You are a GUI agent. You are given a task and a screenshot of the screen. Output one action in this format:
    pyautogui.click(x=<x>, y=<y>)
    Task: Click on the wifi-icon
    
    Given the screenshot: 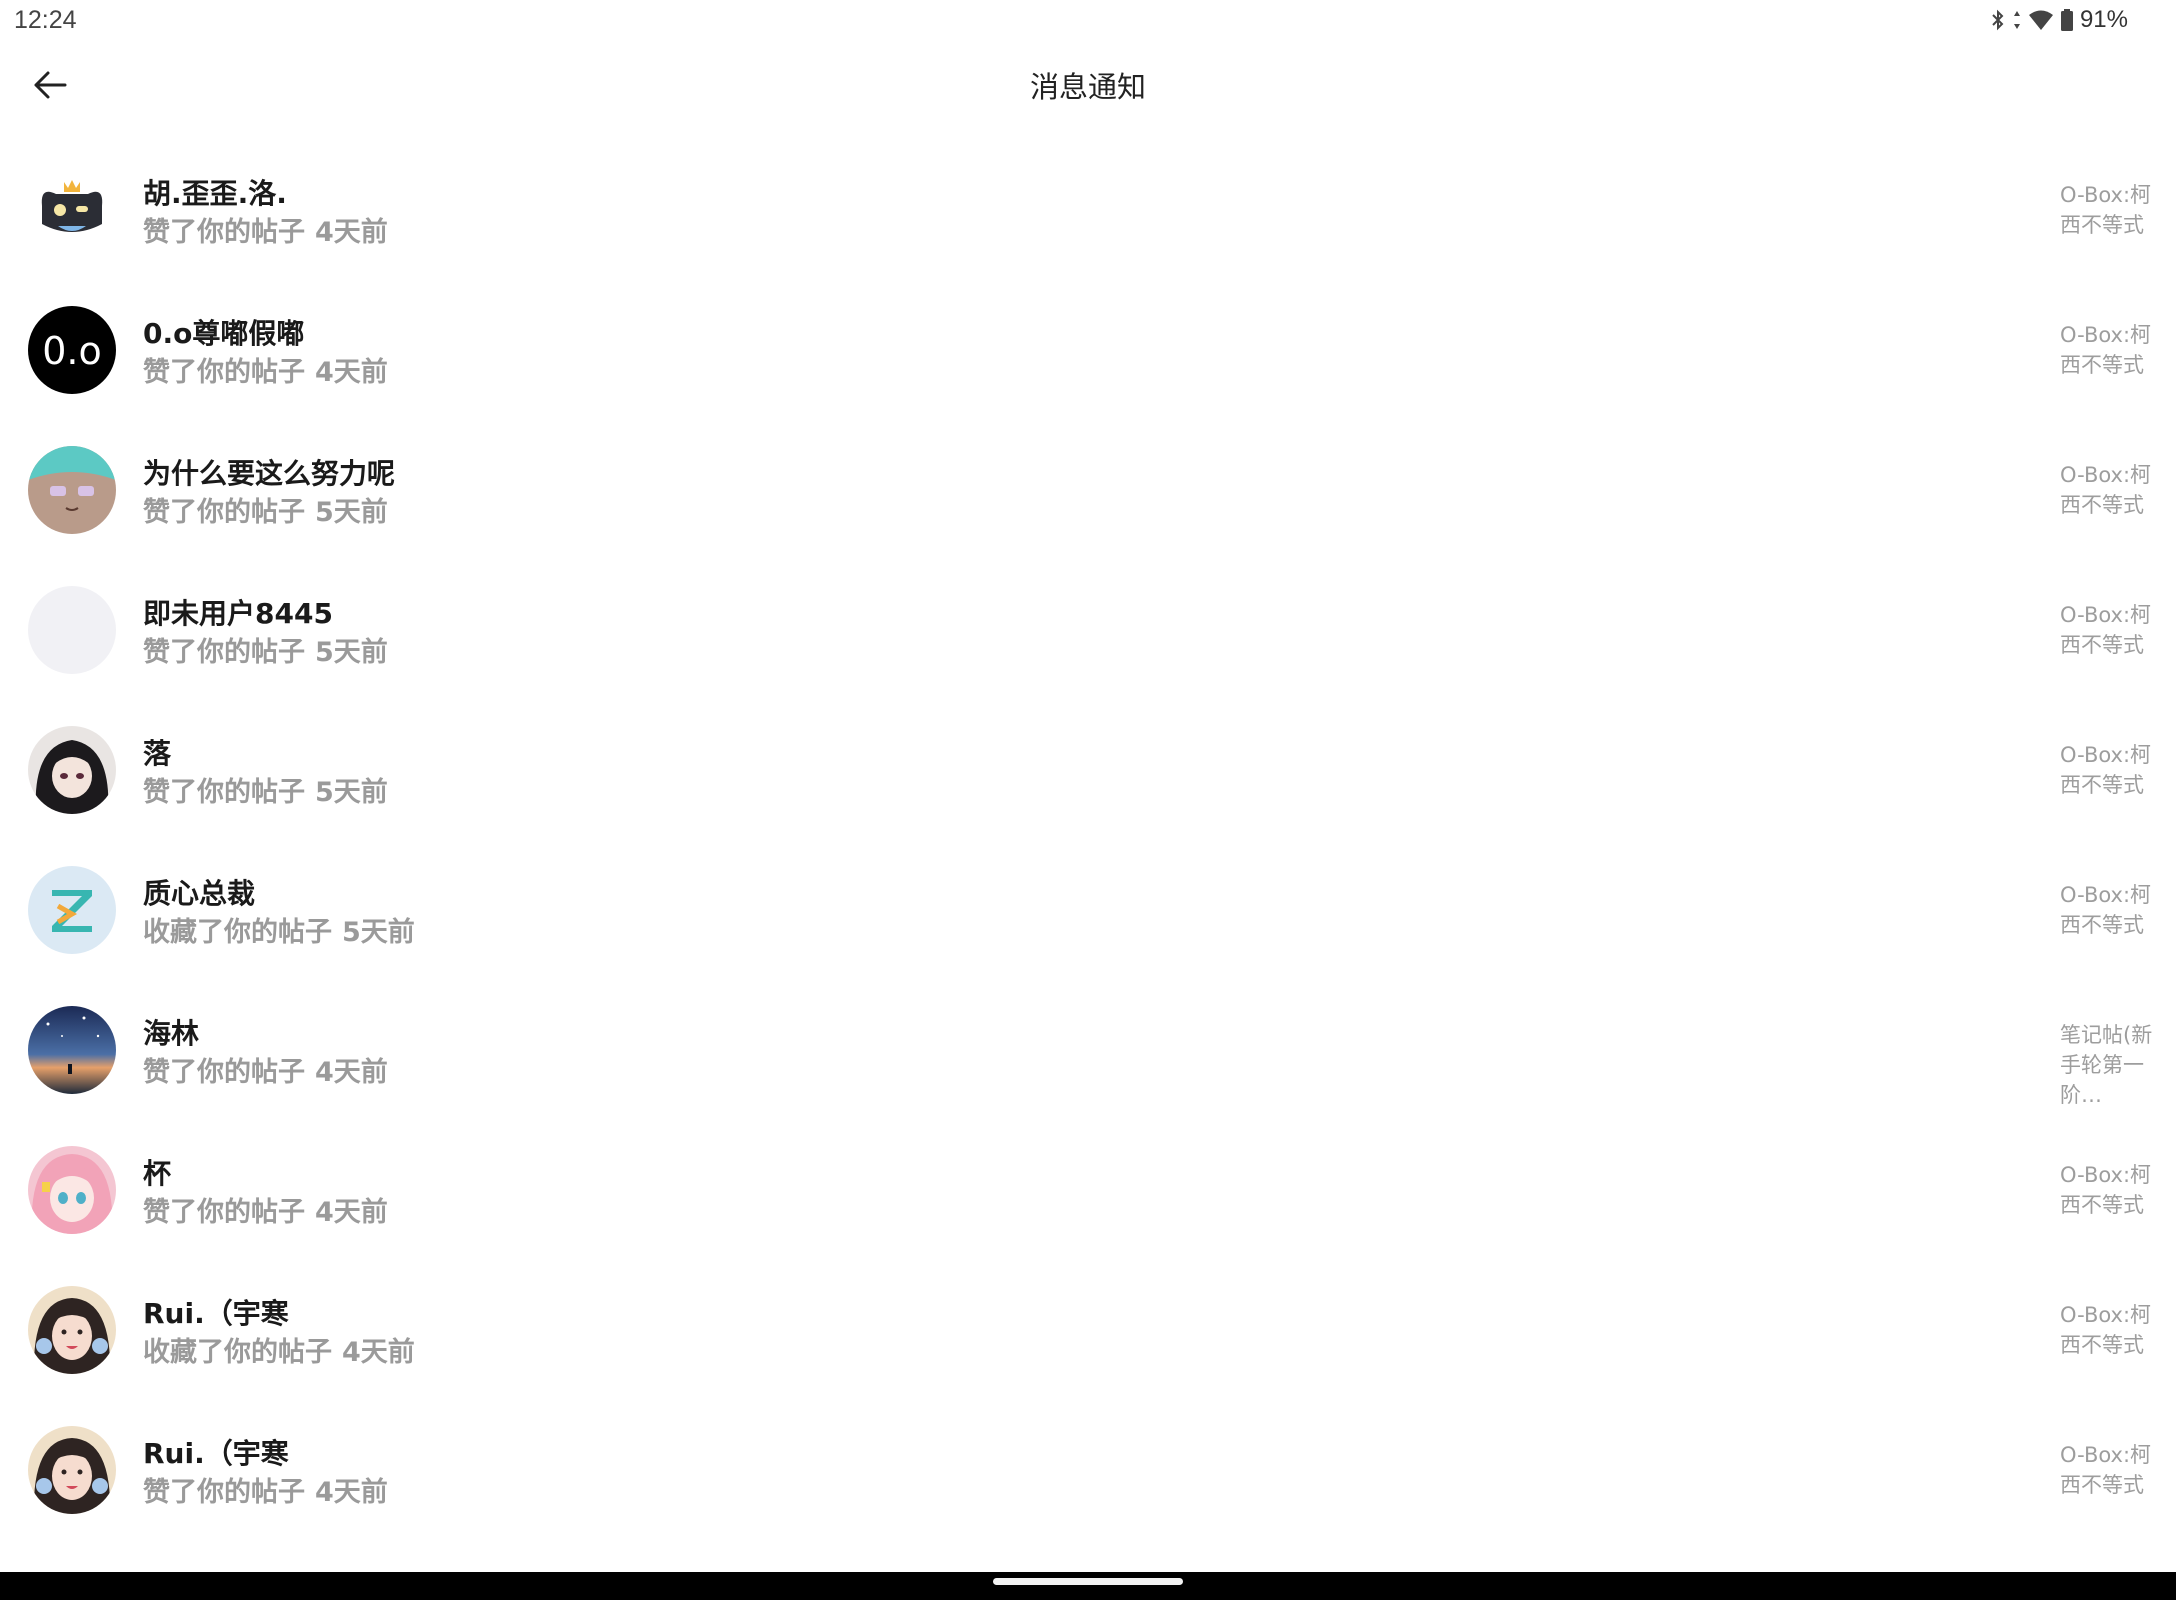 What is the action you would take?
    pyautogui.click(x=2041, y=20)
    